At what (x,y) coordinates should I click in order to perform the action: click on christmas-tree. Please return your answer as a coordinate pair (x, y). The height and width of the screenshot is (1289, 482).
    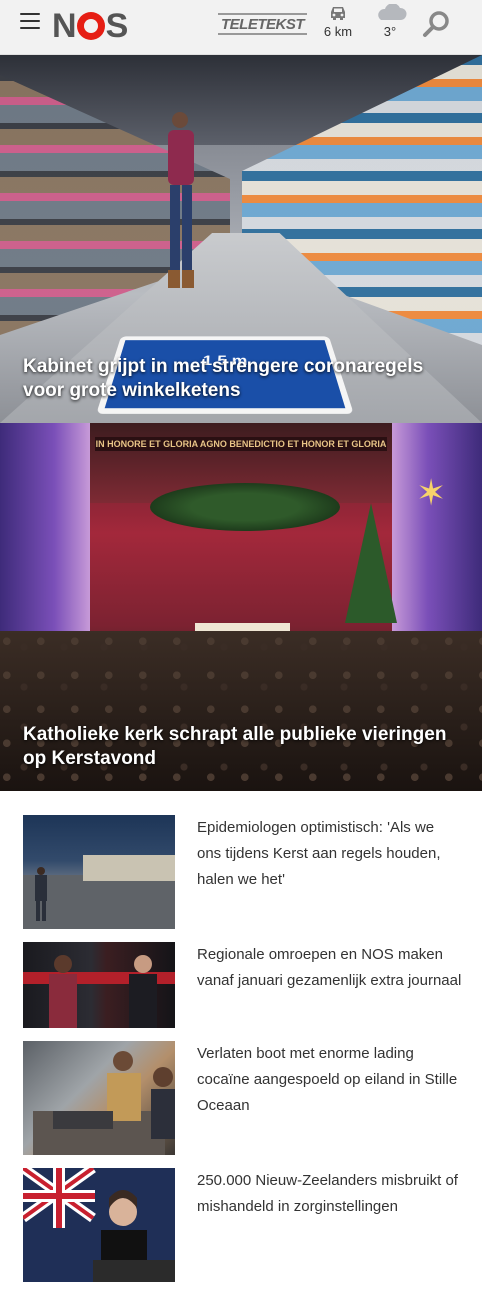
    Looking at the image, I should click on (371, 563).